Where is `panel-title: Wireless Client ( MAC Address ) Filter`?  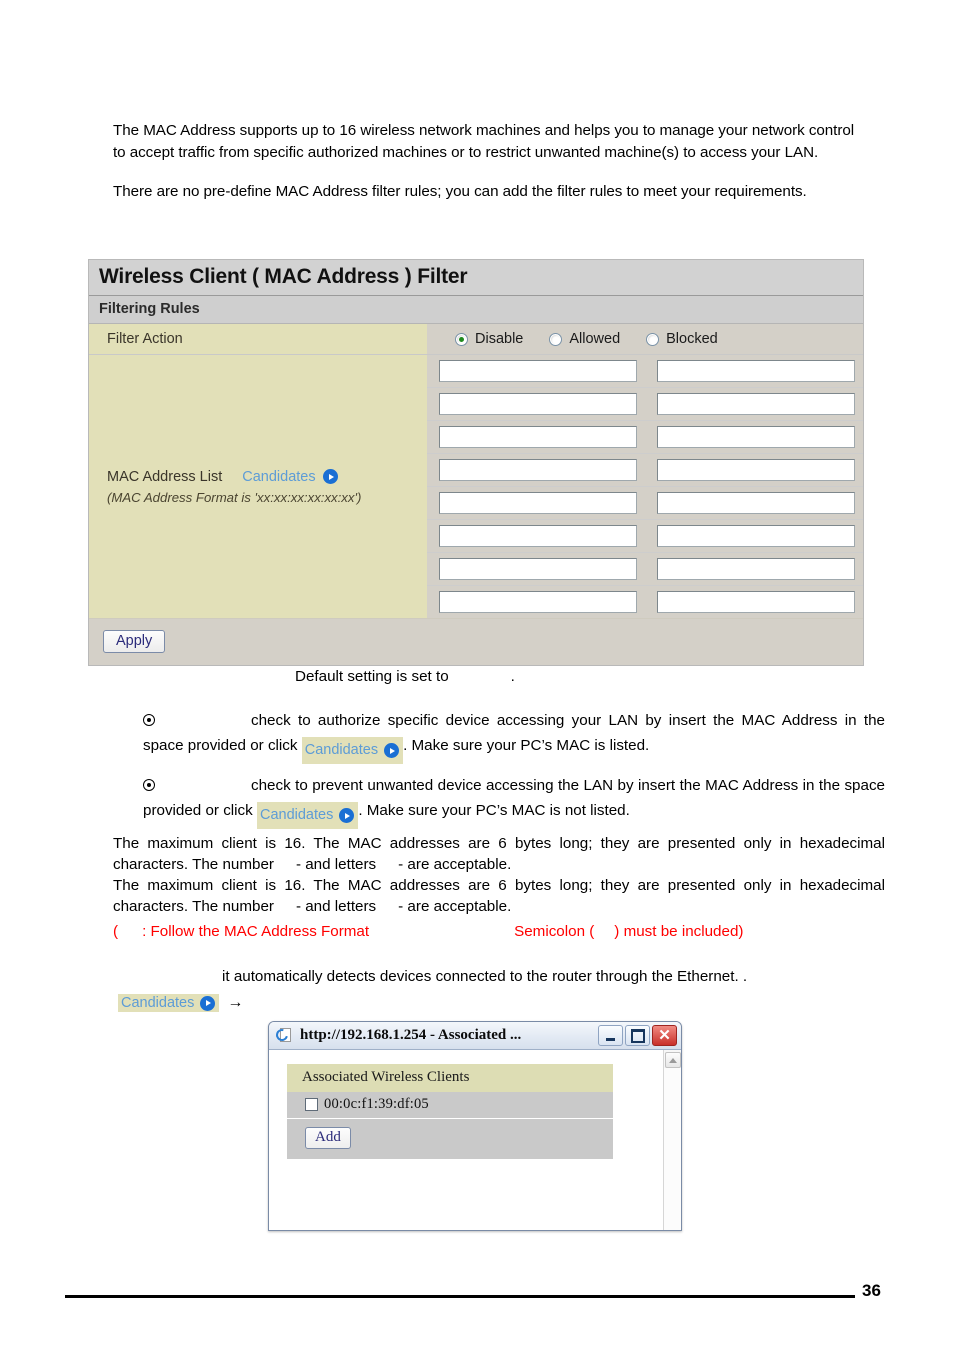 panel-title: Wireless Client ( MAC Address ) Filter is located at coordinates (476, 278).